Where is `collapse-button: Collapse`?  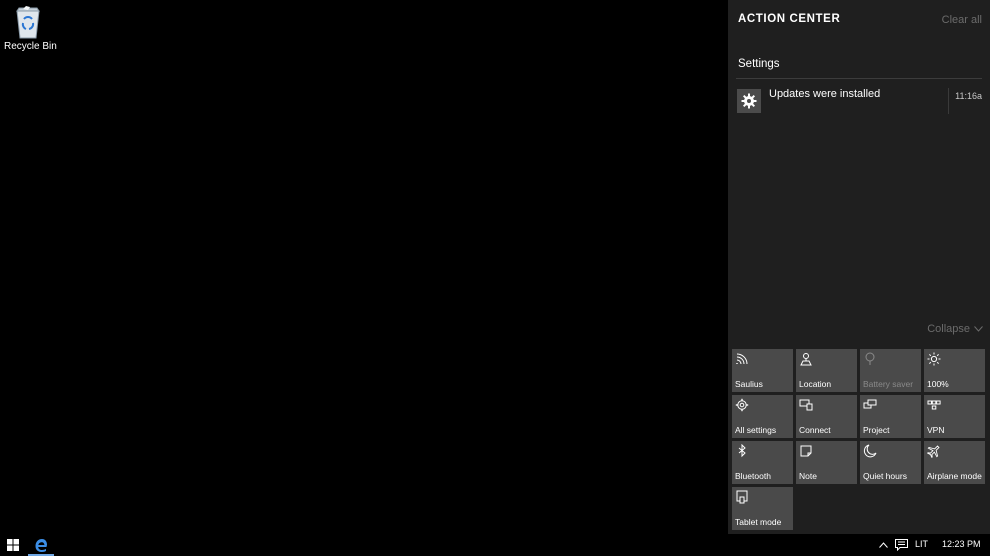 collapse-button: Collapse is located at coordinates (955, 329).